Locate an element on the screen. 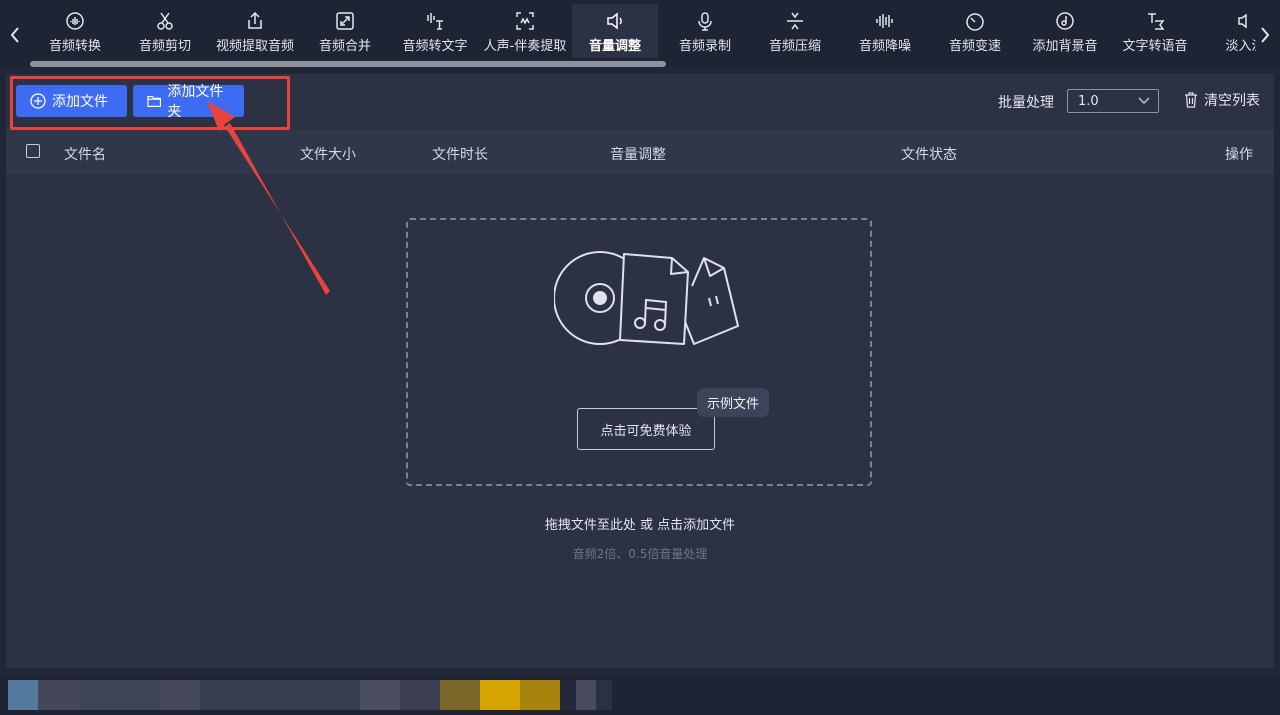  add-file-label: 添加文件 is located at coordinates (80, 102).